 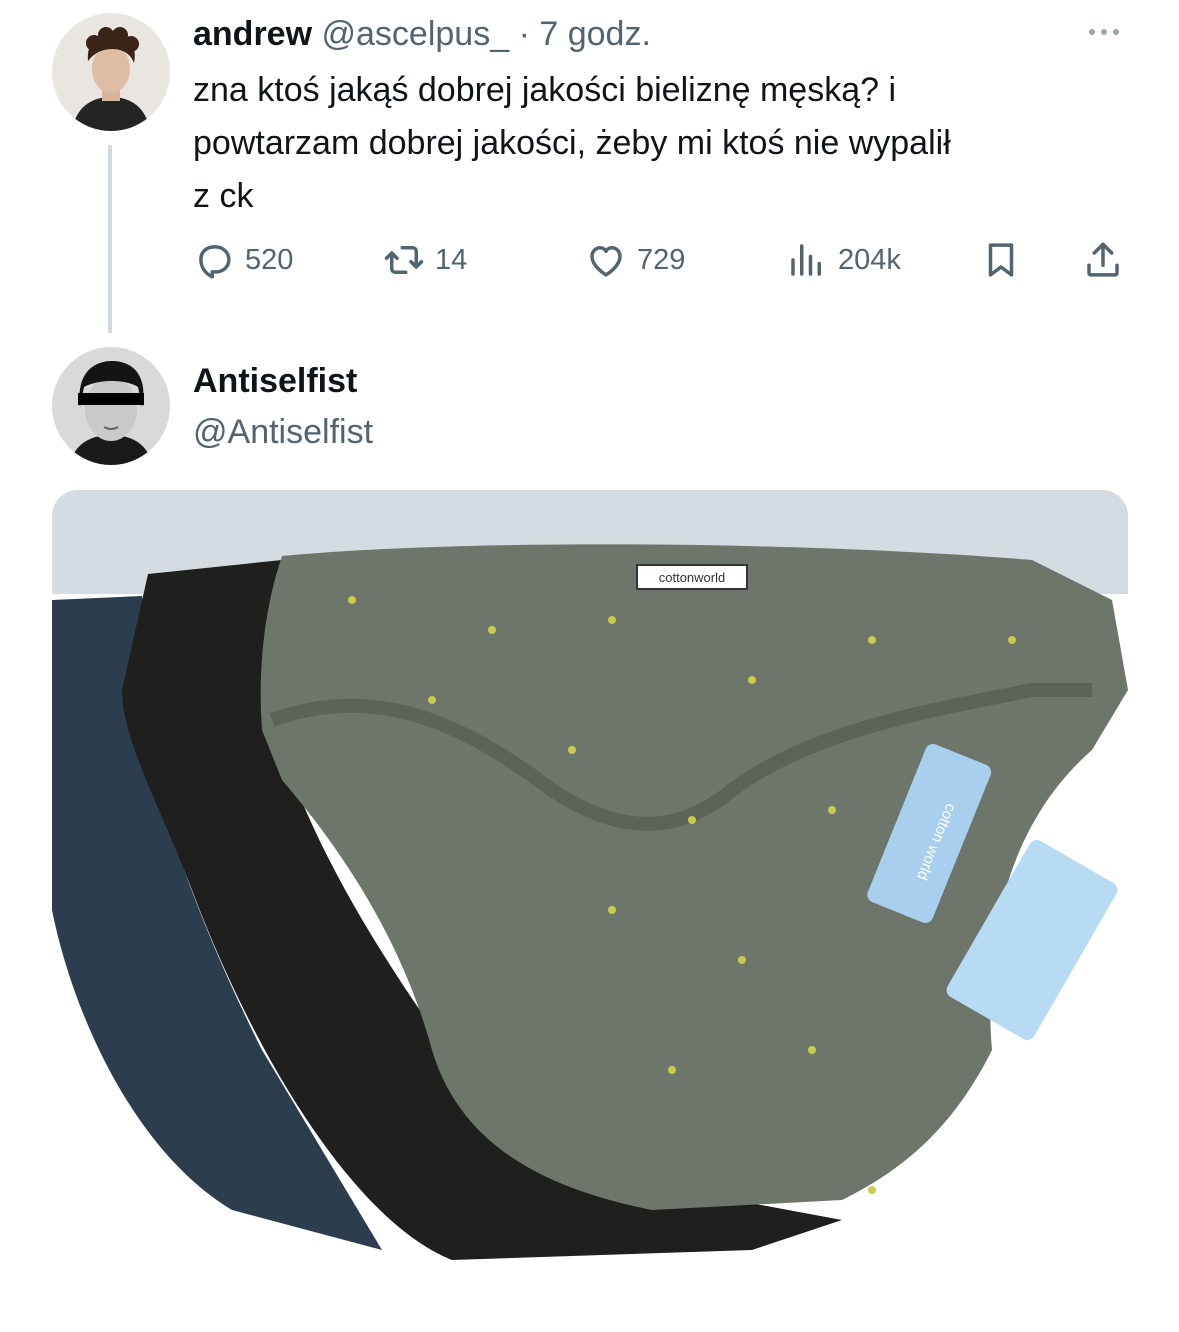 I want to click on tweet1-header: andrew @ascelpus_ · 7 godz., so click(x=422, y=34).